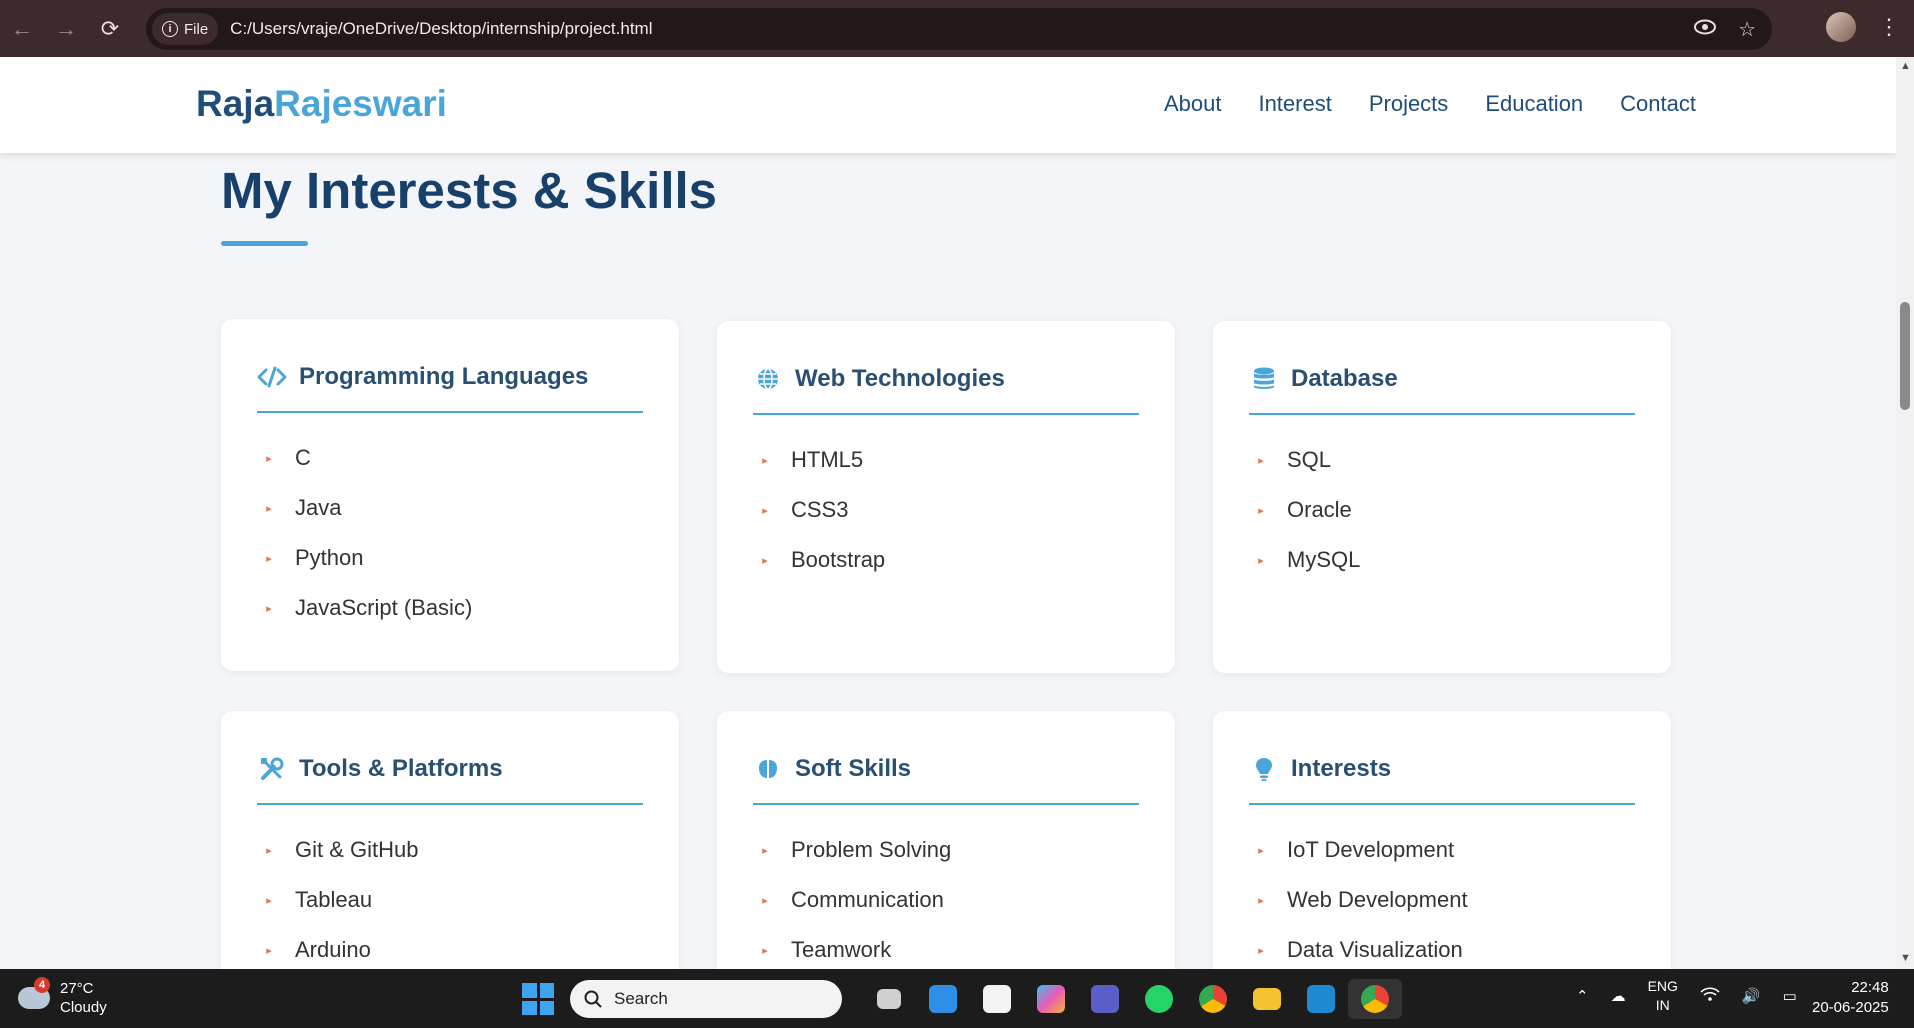  I want to click on card-title: Interests, so click(1341, 768).